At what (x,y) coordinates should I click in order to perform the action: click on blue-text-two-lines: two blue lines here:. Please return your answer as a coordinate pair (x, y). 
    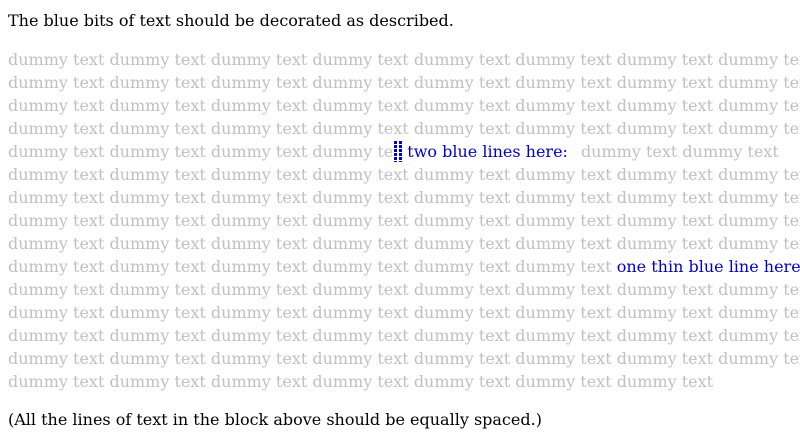
    Looking at the image, I should click on (487, 151).